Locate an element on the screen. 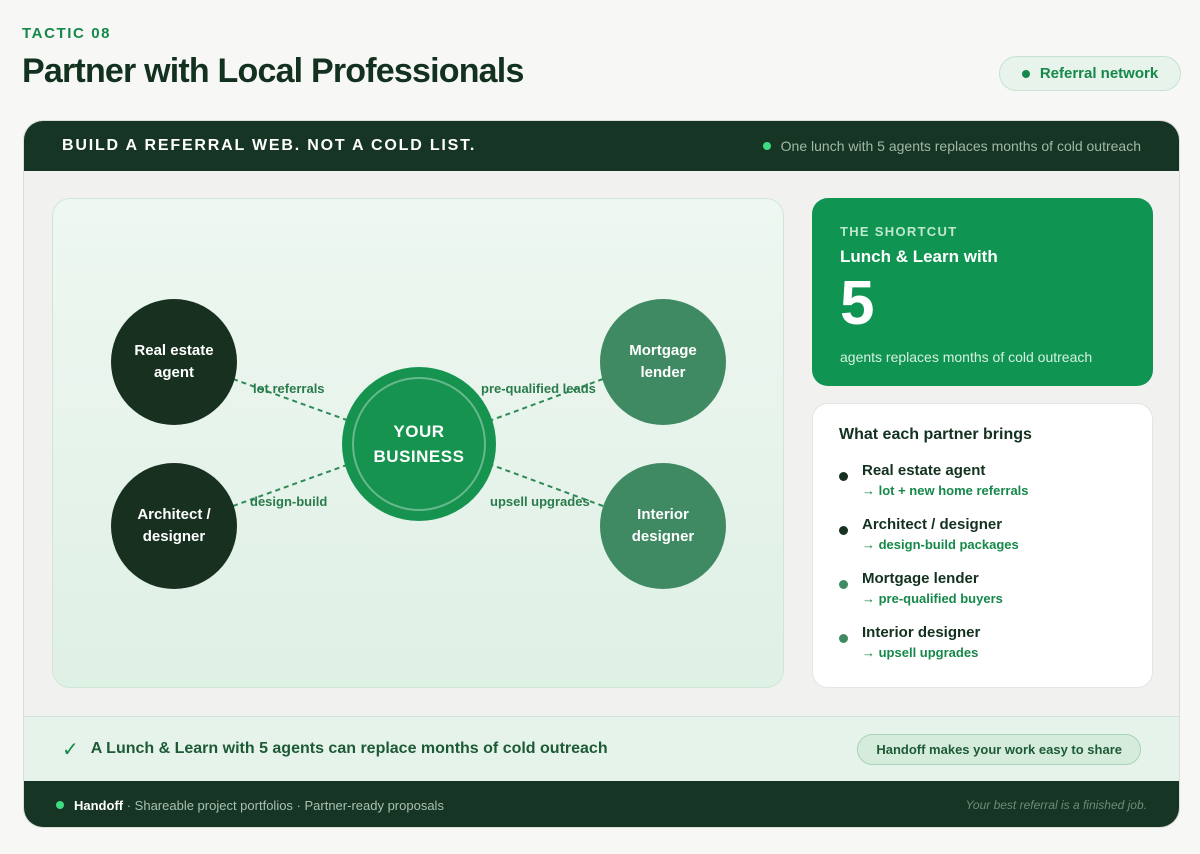 This screenshot has width=1200, height=854. partner-benefit: → upsell upgrades is located at coordinates (920, 652).